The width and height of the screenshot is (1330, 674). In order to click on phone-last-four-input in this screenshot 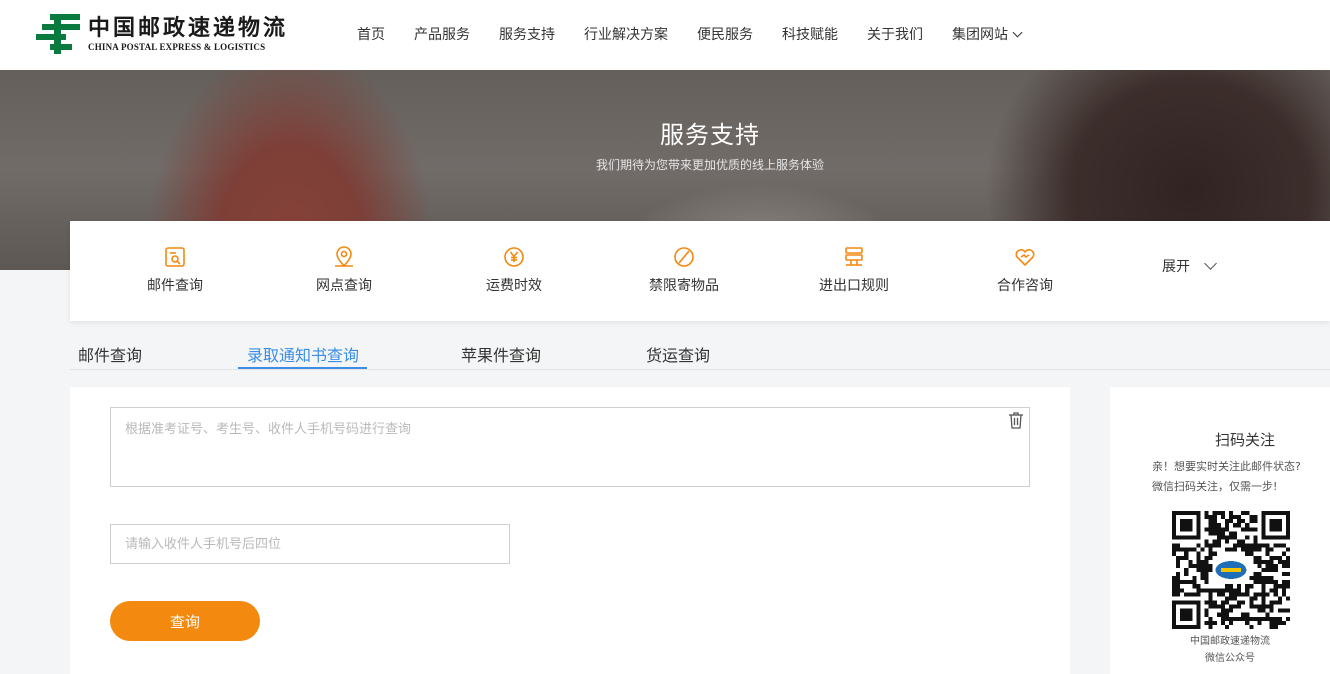, I will do `click(310, 544)`.